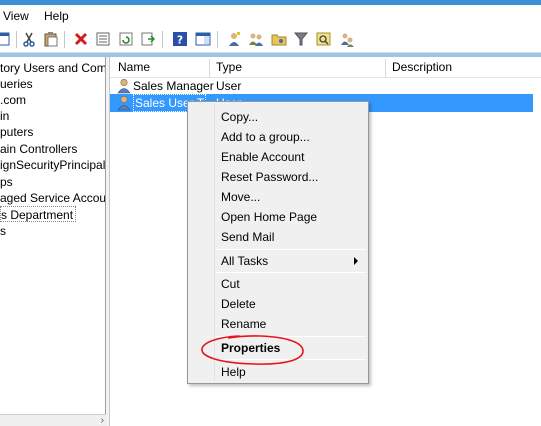 The height and width of the screenshot is (426, 541). Describe the element at coordinates (52, 68) in the screenshot. I see `tree-item-root: tory Users and Com` at that location.